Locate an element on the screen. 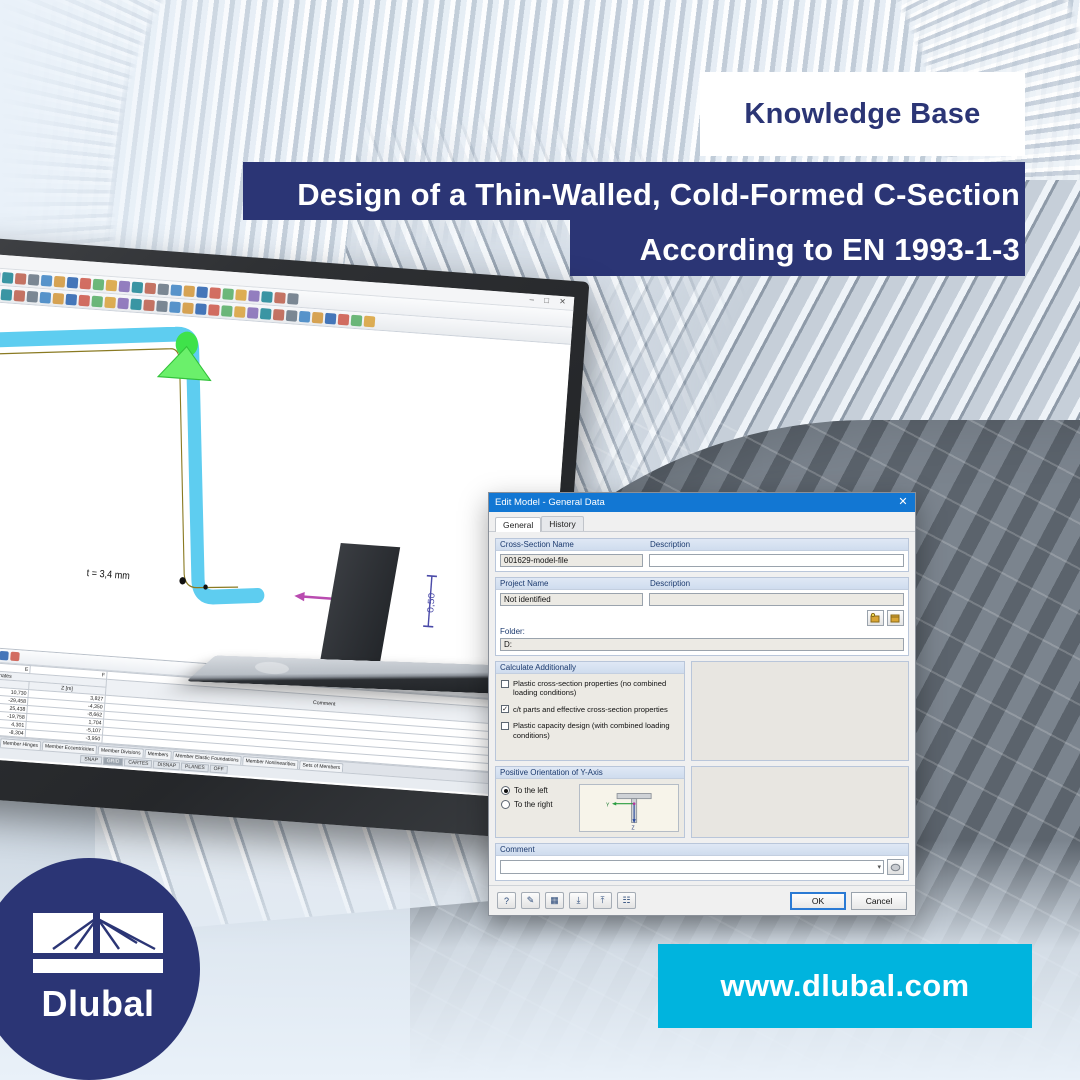 The width and height of the screenshot is (1080, 1080). comment-input: ▾ is located at coordinates (692, 867).